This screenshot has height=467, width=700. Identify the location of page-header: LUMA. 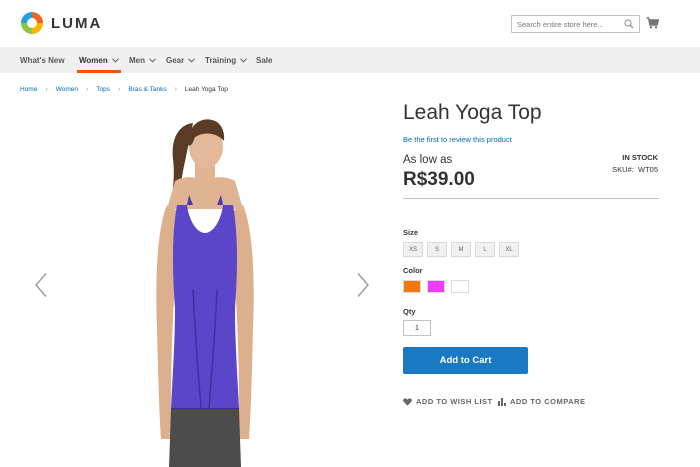
(350, 23).